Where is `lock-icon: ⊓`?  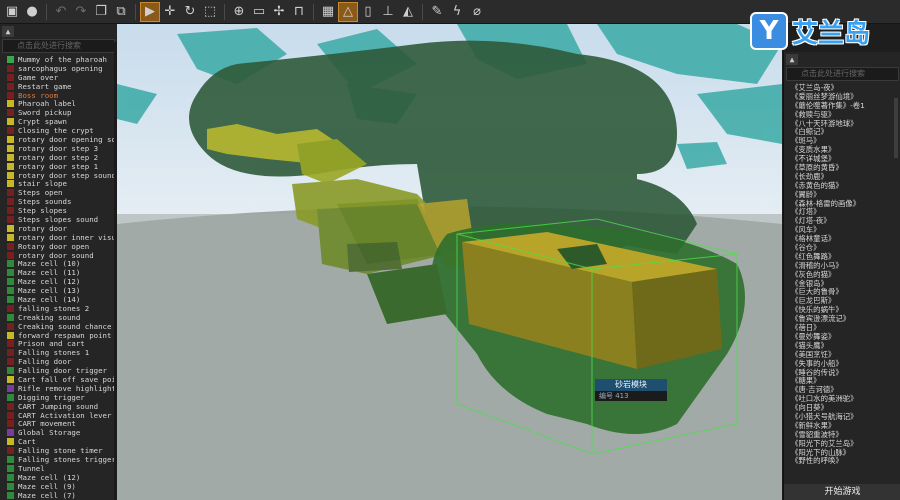
lock-icon: ⊓ is located at coordinates (299, 12).